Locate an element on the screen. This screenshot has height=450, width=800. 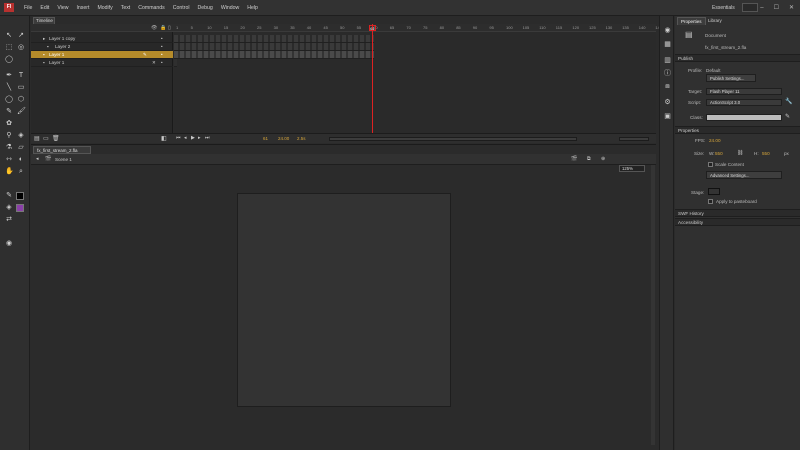
minimize-icon: – is located at coordinates (761, 8).